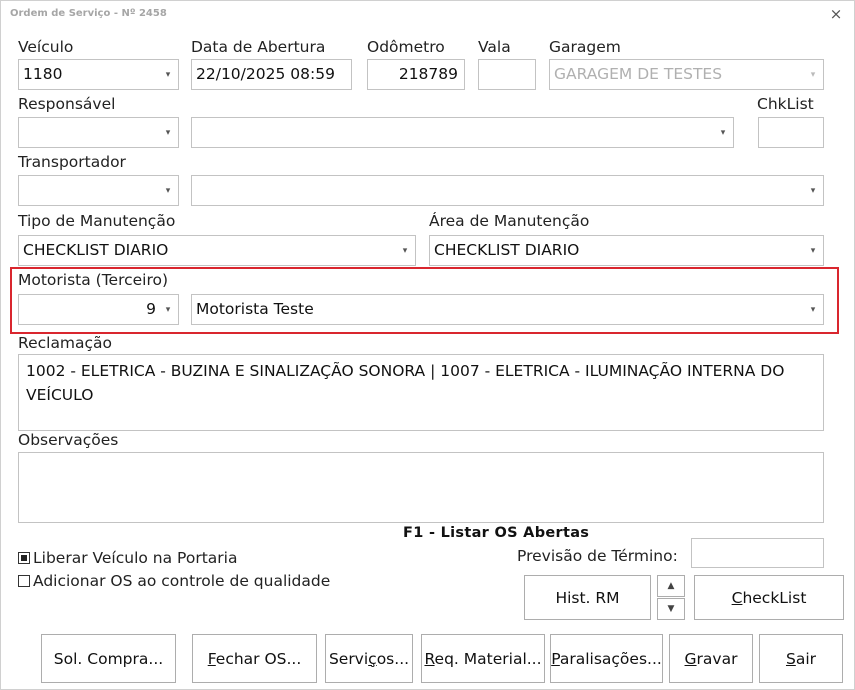  Describe the element at coordinates (46, 47) in the screenshot. I see `veiculo-label: Veículo` at that location.